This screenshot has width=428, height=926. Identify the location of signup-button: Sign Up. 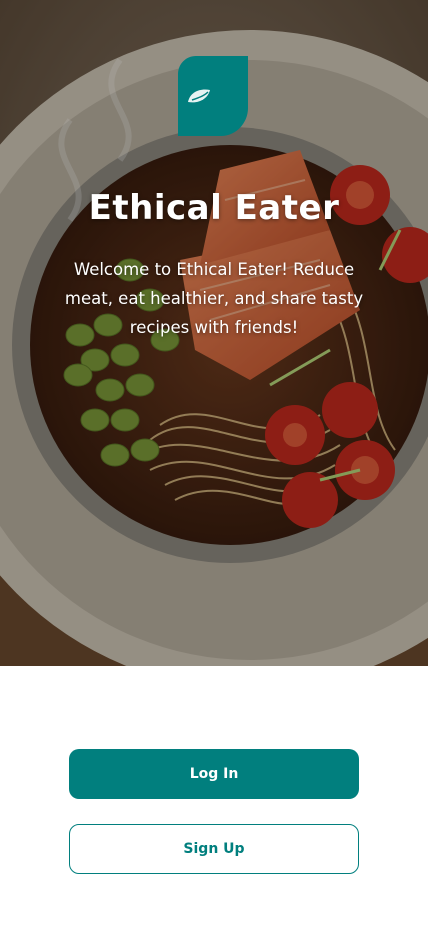
(214, 849).